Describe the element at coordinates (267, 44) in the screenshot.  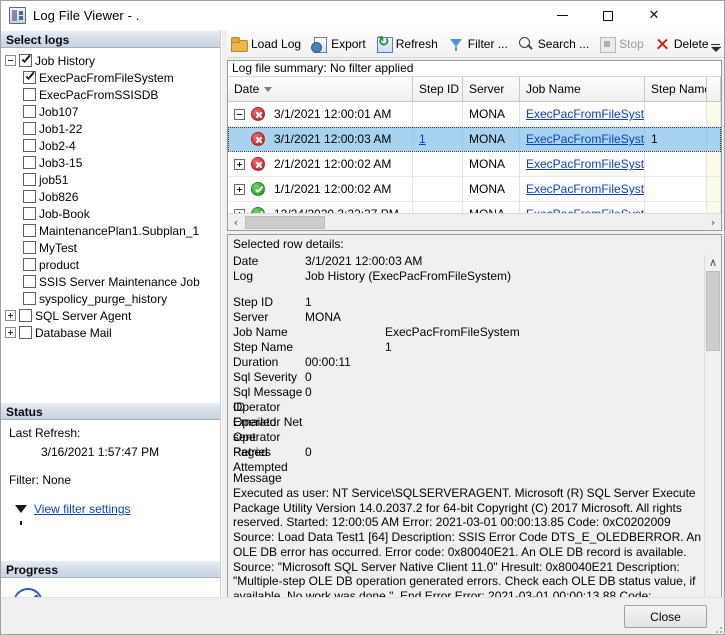
I see `toolbar-button-load-log: Load Log` at that location.